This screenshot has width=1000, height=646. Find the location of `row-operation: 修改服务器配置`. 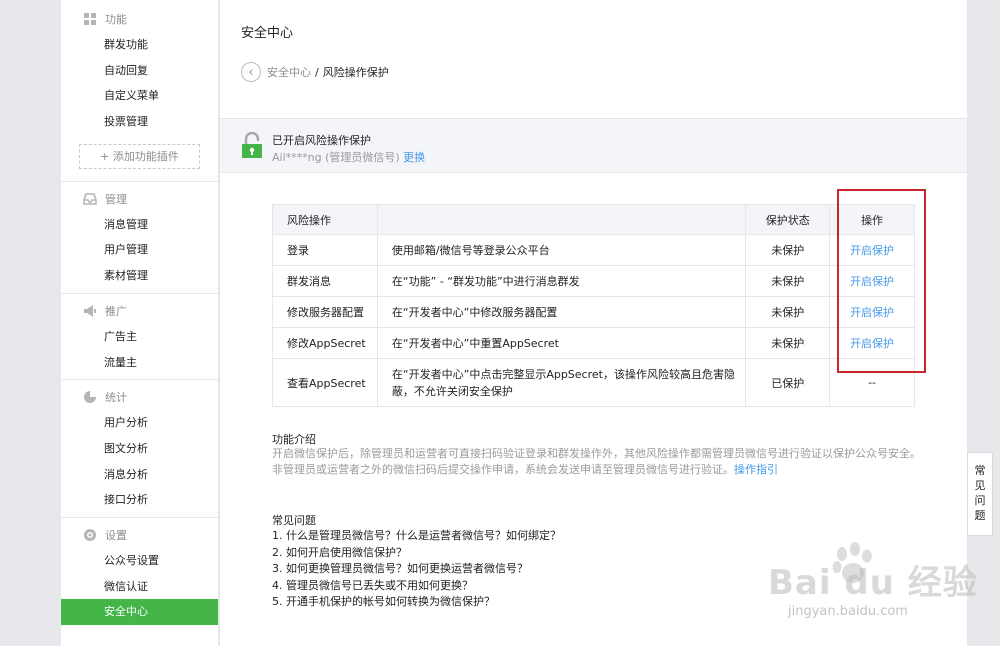

row-operation: 修改服务器配置 is located at coordinates (325, 312).